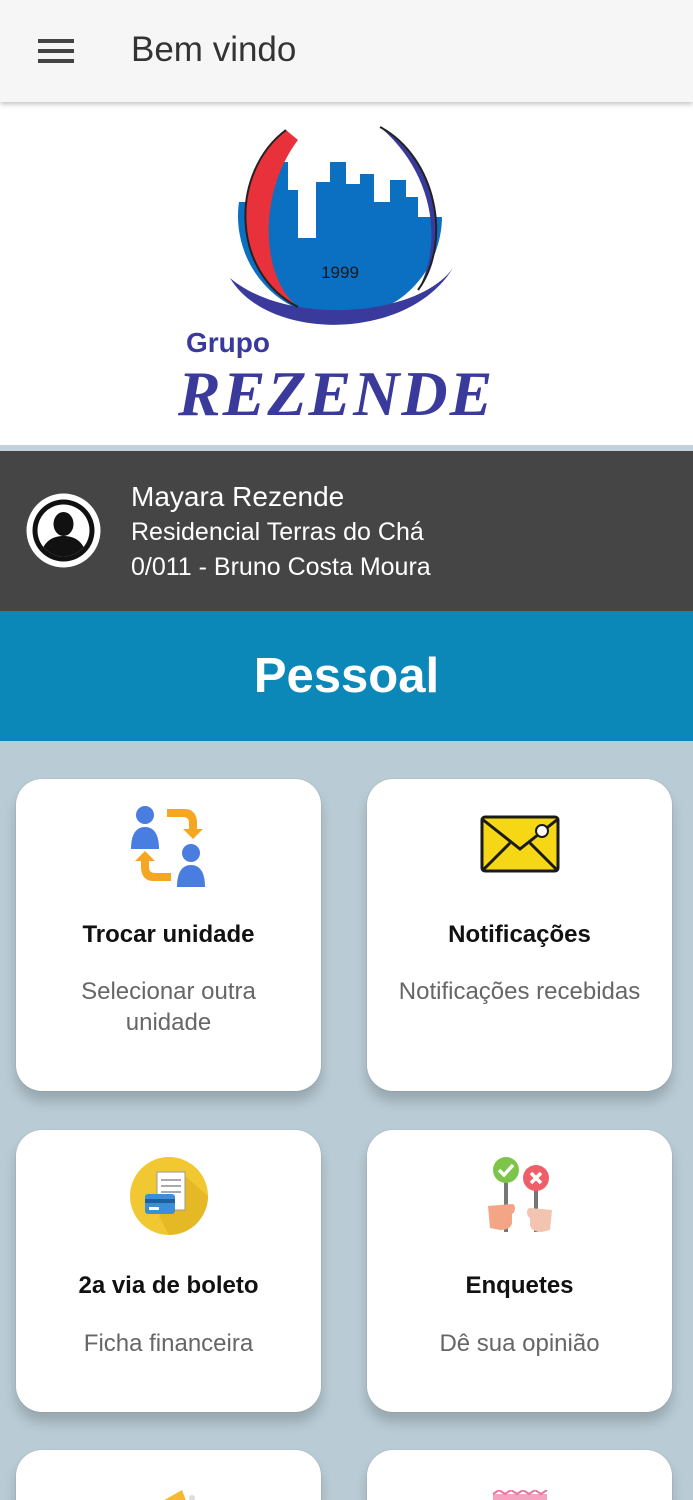  I want to click on card-trocar-unidade: Trocar unidade Selecionar outra unidade, so click(168, 935).